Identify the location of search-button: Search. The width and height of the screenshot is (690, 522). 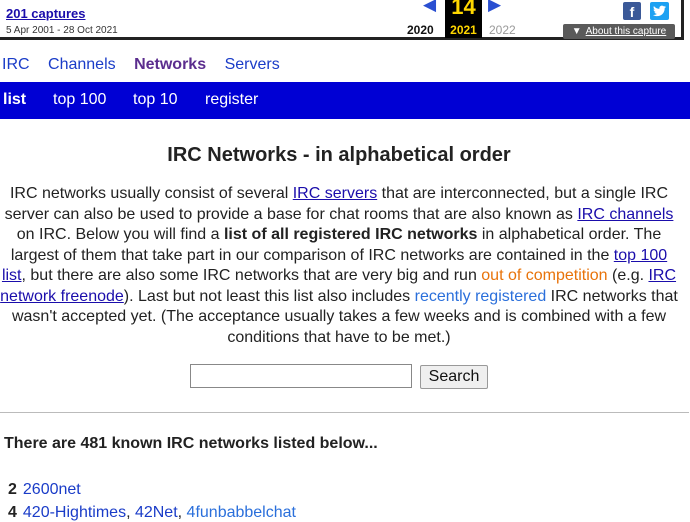
(454, 377).